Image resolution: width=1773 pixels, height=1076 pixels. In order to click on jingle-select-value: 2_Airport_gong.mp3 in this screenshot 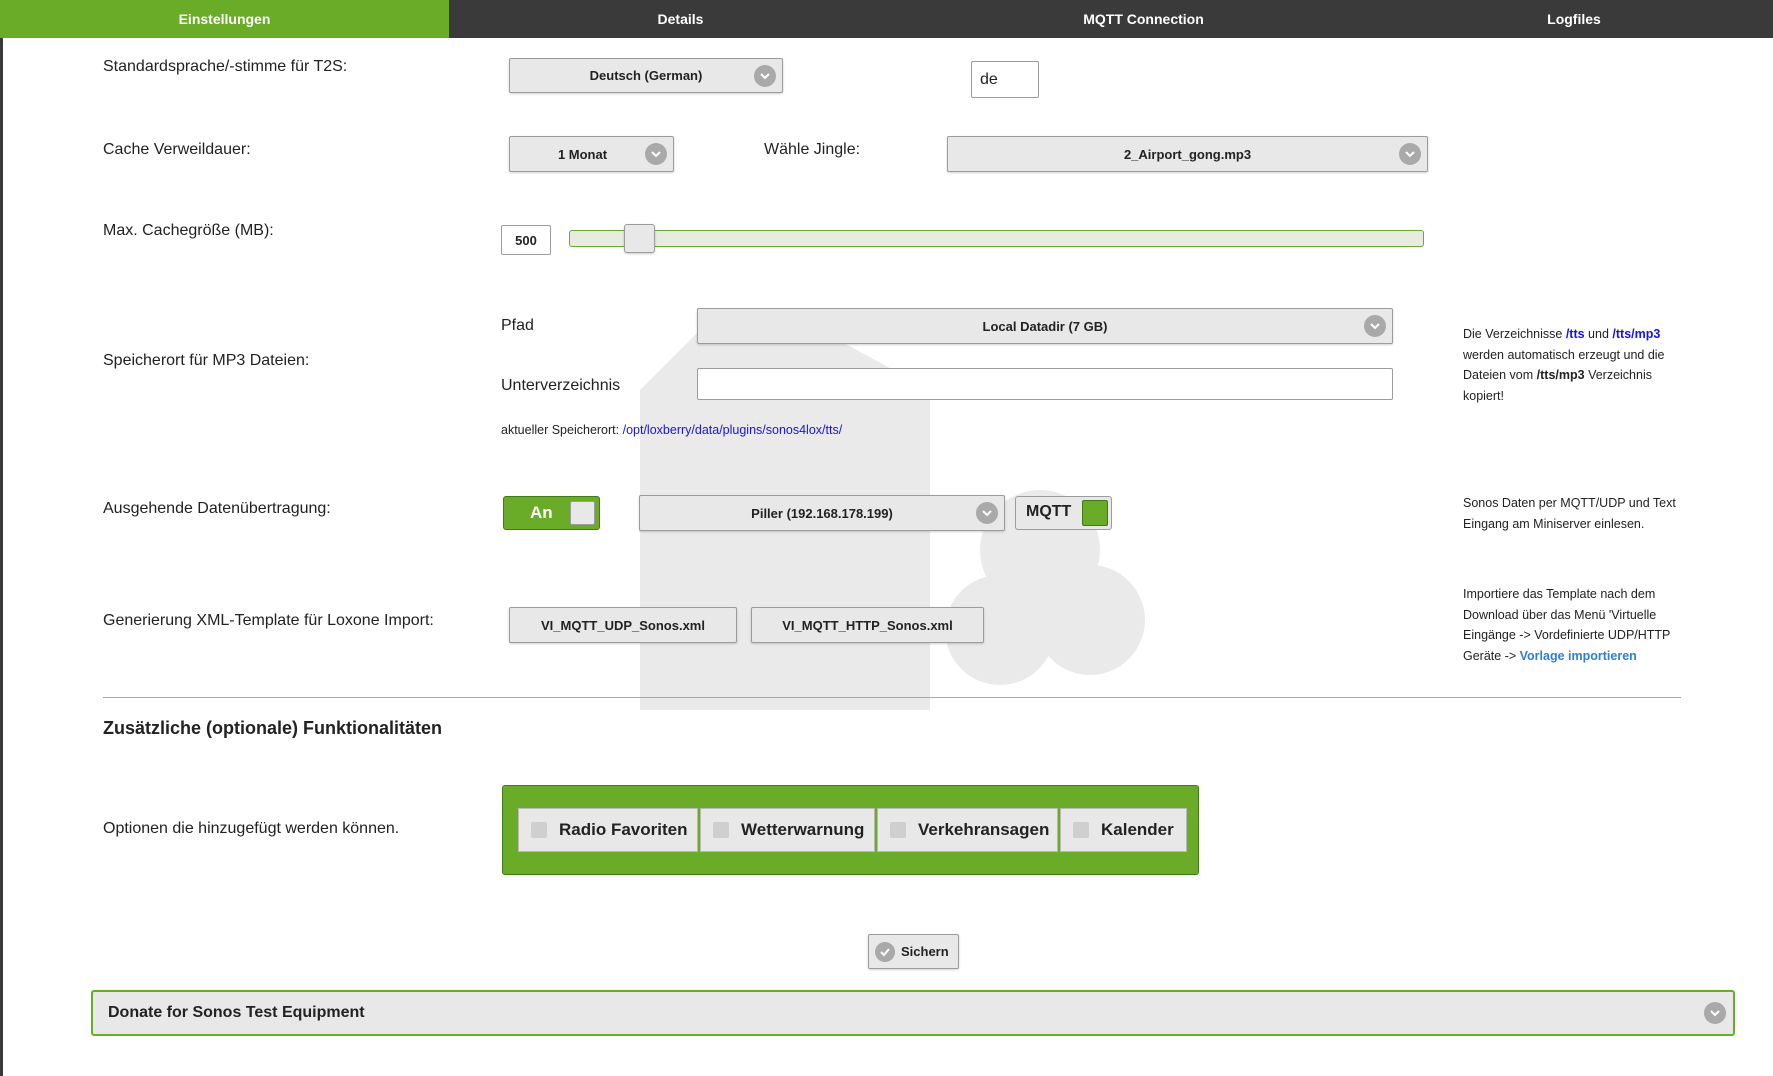, I will do `click(1187, 154)`.